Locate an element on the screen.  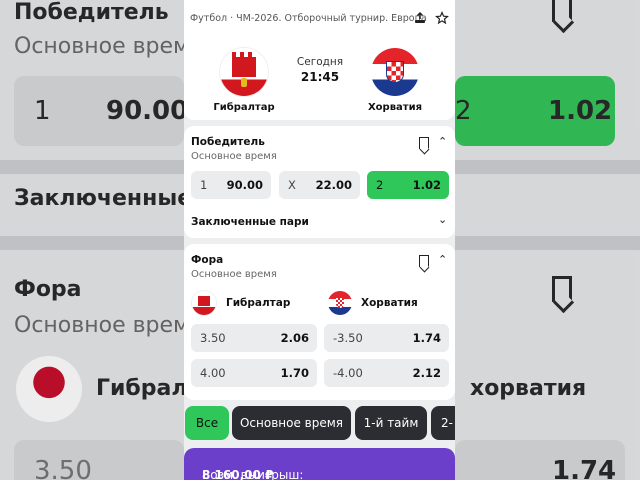
fora-odd-home: 4.00 1.70 is located at coordinates (254, 373).